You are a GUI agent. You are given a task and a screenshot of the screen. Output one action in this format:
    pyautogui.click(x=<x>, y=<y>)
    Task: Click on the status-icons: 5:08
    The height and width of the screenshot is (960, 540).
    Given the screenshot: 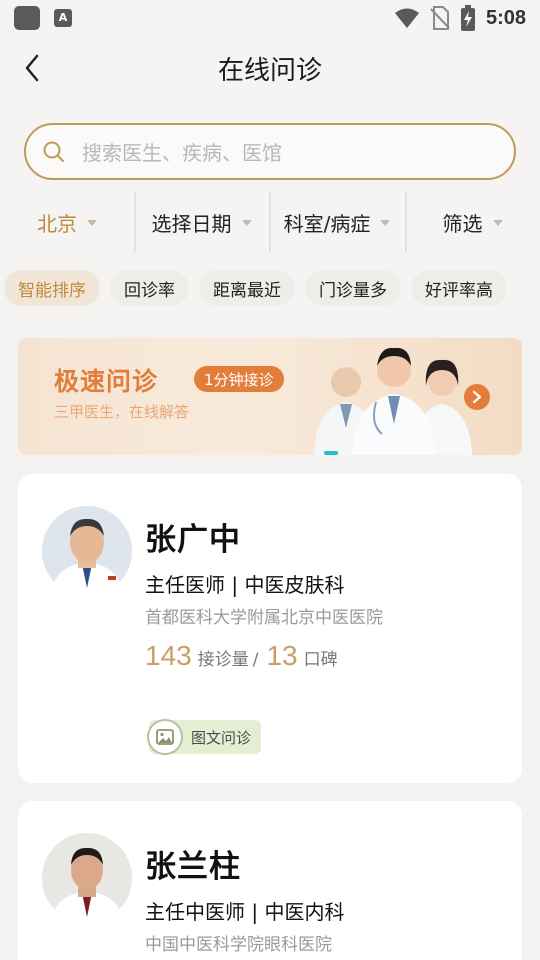 What is the action you would take?
    pyautogui.click(x=460, y=18)
    